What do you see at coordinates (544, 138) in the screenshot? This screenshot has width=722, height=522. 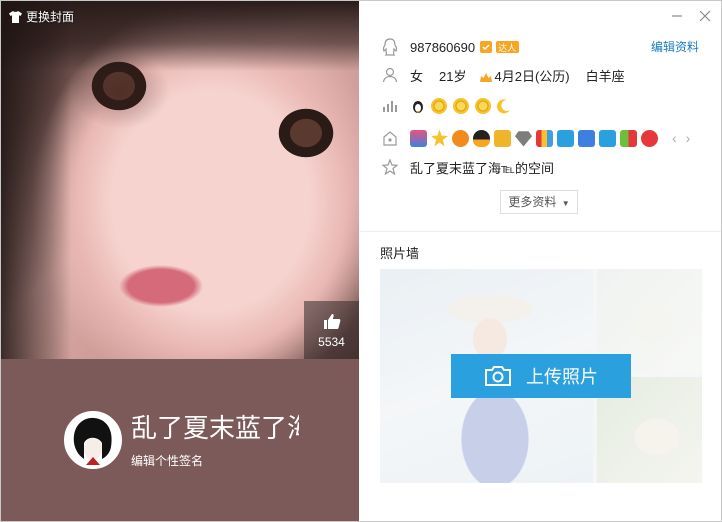 I see `video-icon` at bounding box center [544, 138].